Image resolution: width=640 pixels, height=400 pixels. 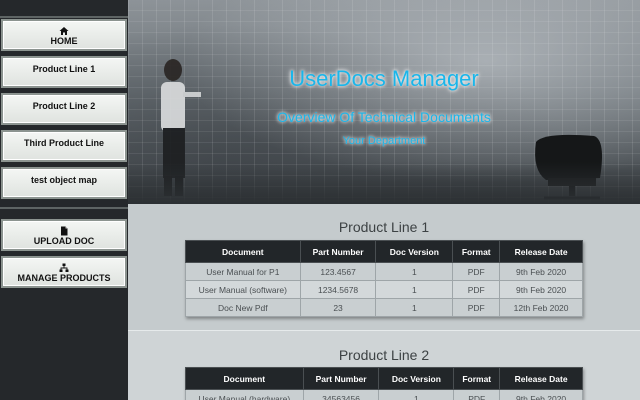 I want to click on upload-doc-button: UPLOAD DOC, so click(x=64, y=235).